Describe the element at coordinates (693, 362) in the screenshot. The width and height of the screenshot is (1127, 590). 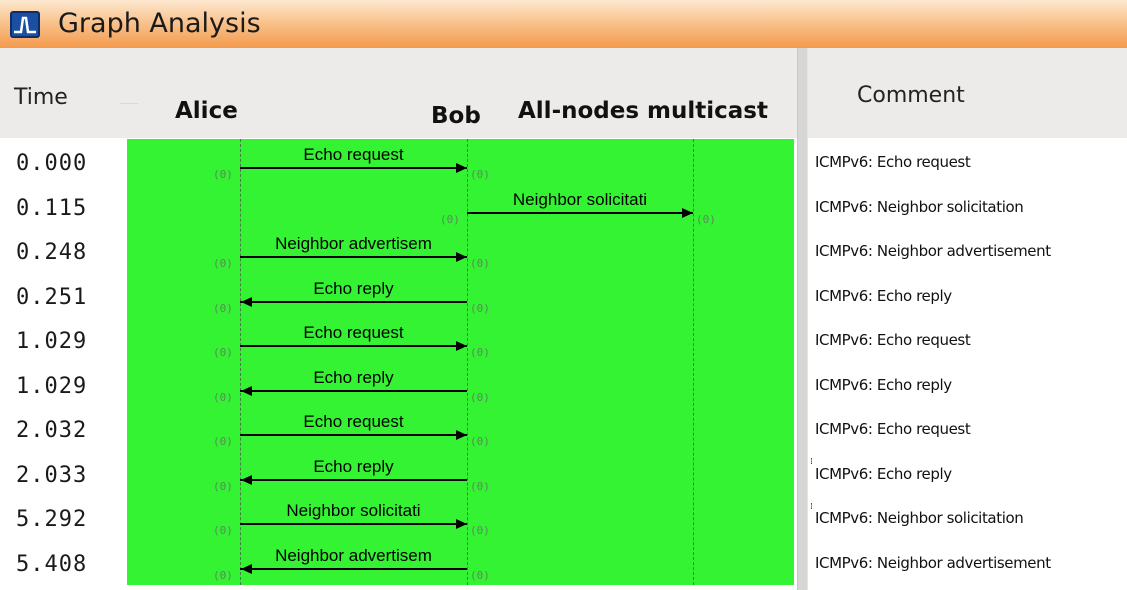
I see `lifeline-all-nodes-multicast` at that location.